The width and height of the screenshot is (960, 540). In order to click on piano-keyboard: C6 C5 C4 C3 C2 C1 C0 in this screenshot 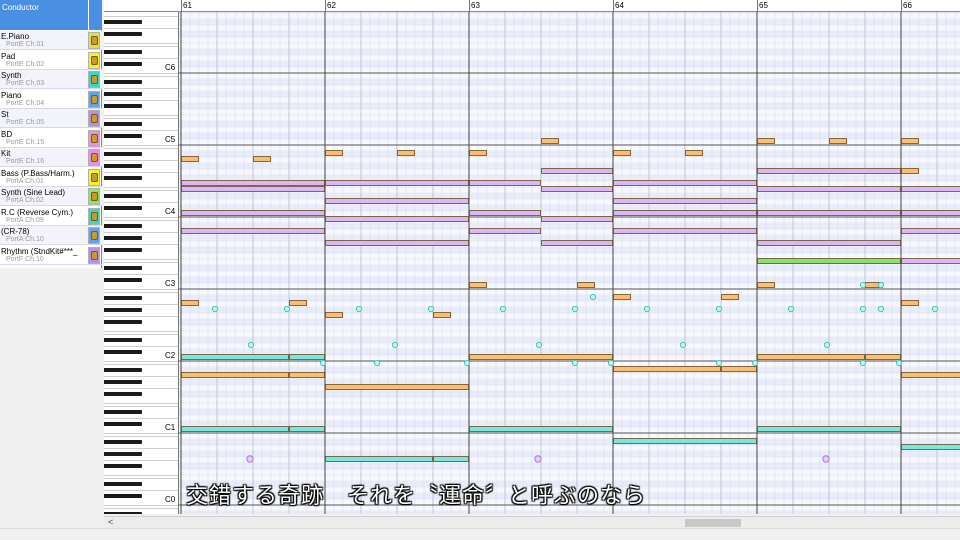, I will do `click(141, 263)`.